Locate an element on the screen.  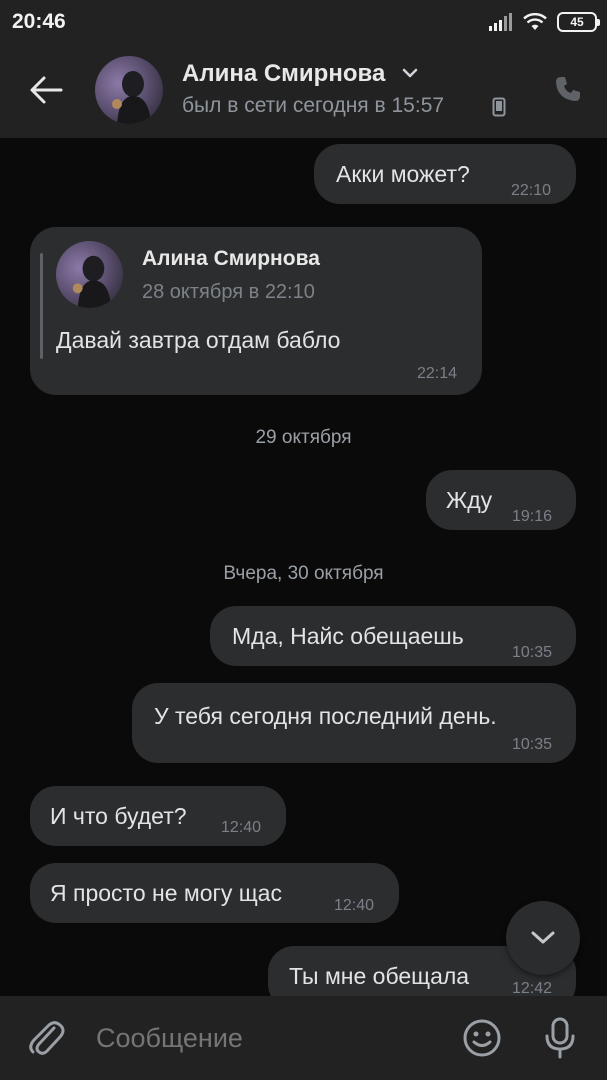
message-text: Жду is located at coordinates (469, 500).